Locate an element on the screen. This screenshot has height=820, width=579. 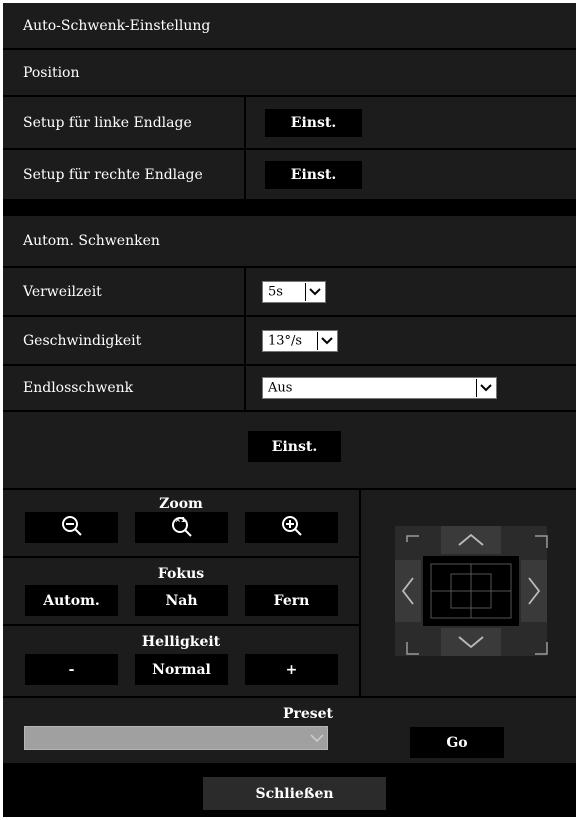
auto-pan-header: Autom. Schwenken is located at coordinates (91, 241).